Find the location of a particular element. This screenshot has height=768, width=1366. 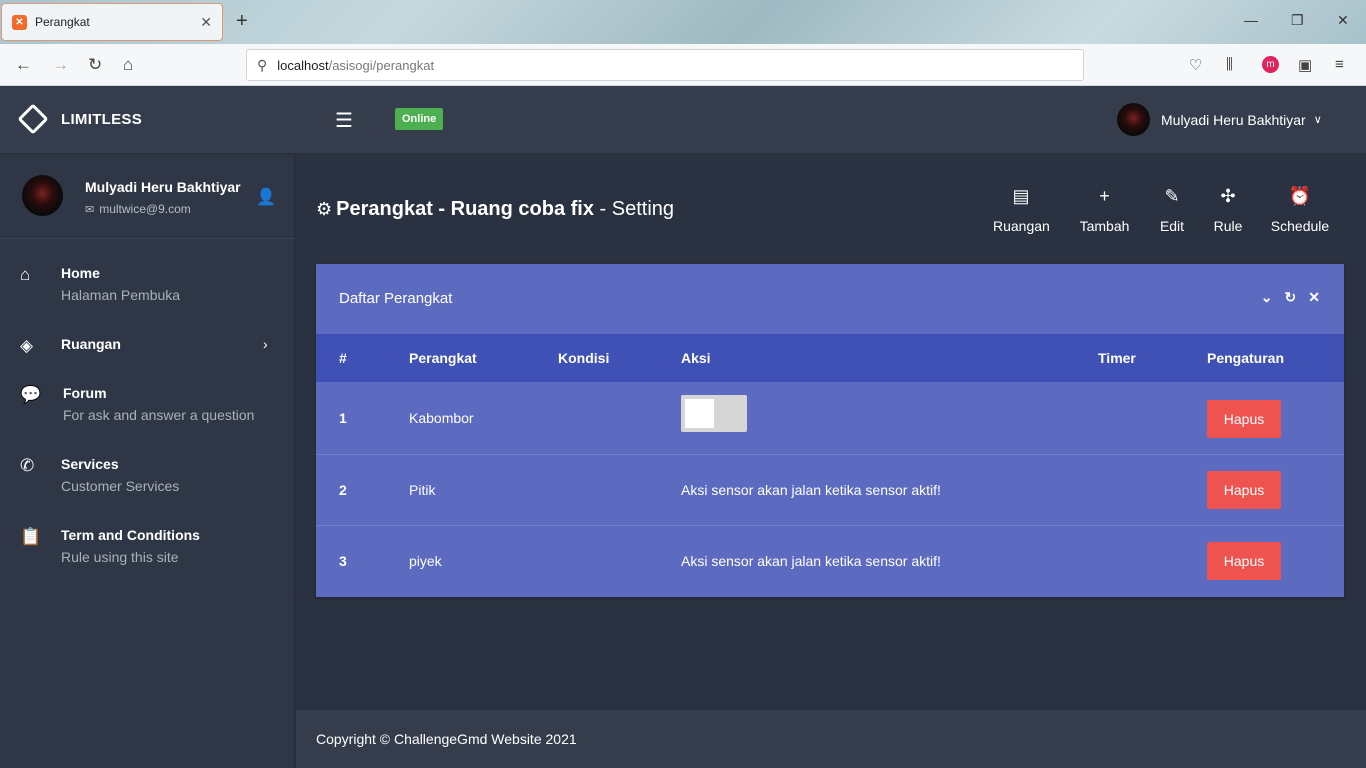

layers-icon: ◈ is located at coordinates (27, 345).